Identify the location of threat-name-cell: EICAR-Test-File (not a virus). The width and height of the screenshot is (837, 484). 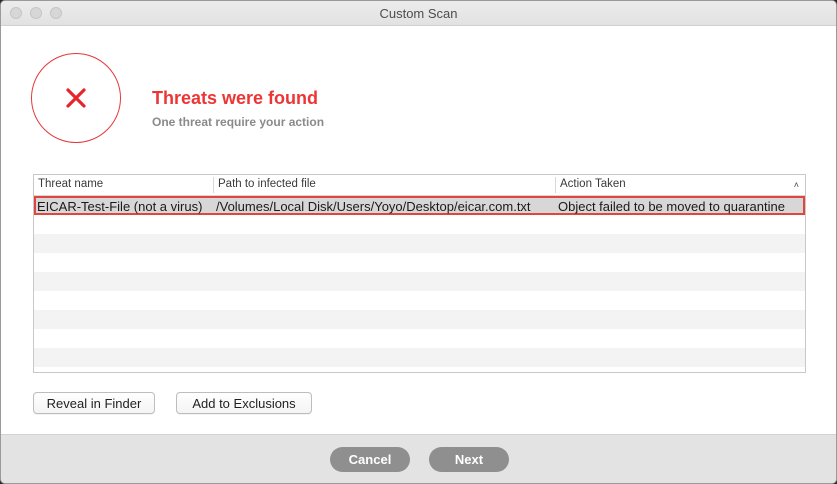
(120, 206).